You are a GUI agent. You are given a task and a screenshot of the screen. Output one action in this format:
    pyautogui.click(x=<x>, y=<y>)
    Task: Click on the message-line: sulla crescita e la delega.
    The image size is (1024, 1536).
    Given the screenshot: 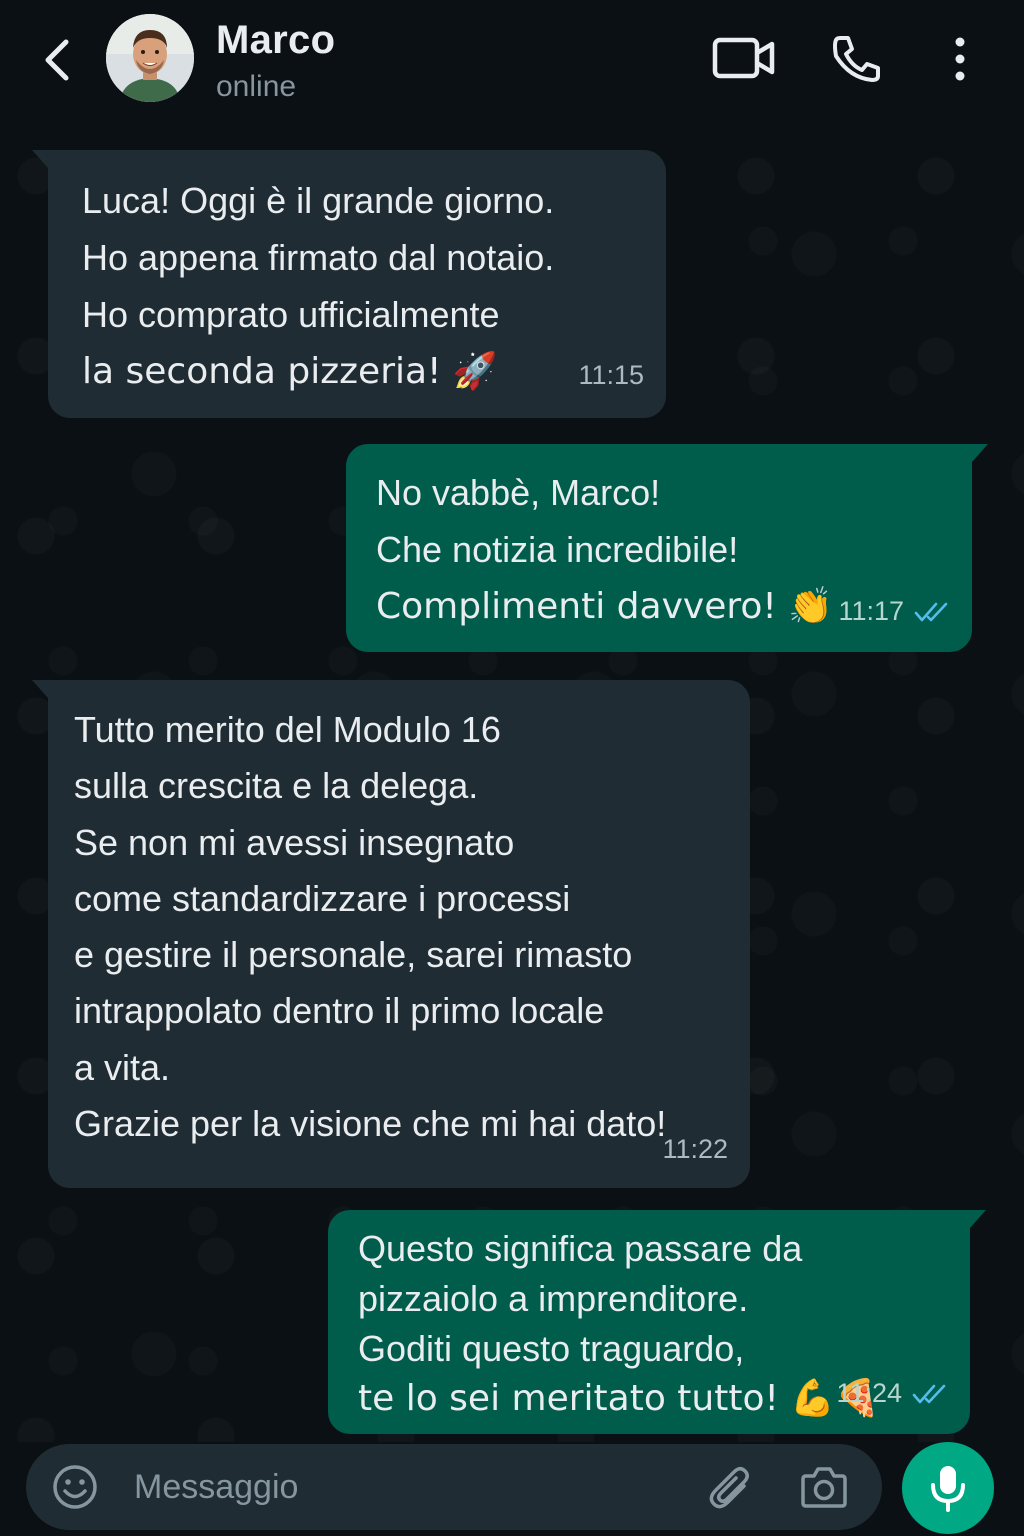 What is the action you would take?
    pyautogui.click(x=276, y=786)
    